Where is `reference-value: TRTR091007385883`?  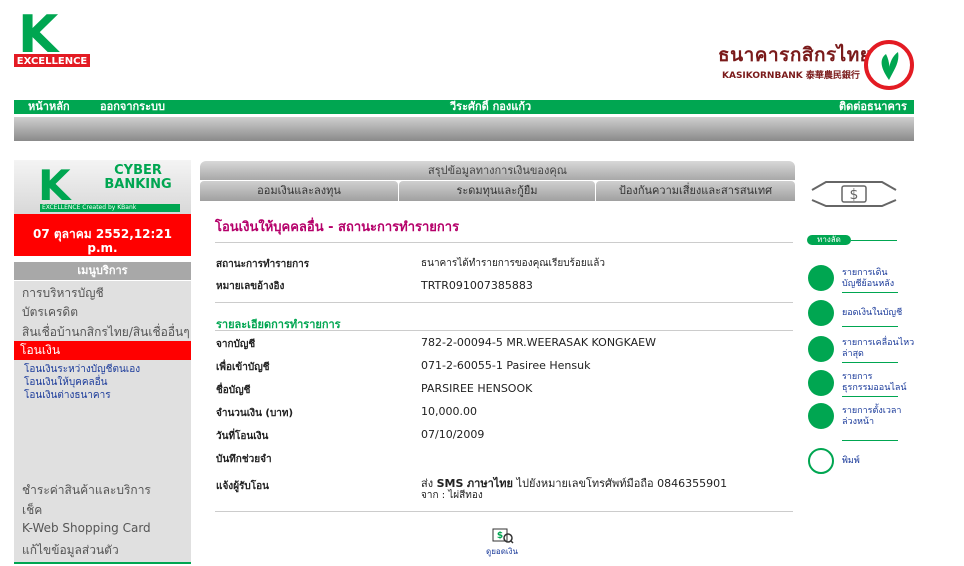
reference-value: TRTR091007385883 is located at coordinates (477, 285).